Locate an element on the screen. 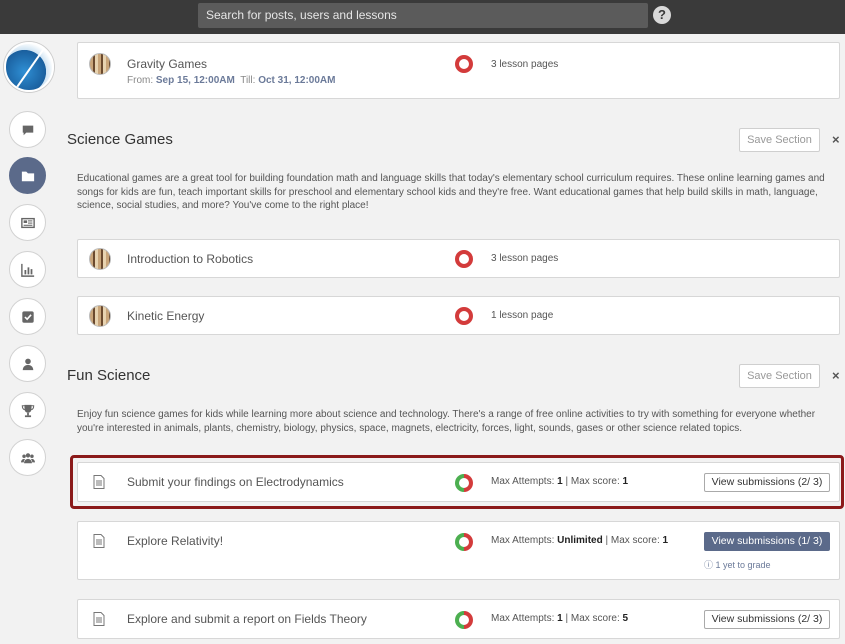 This screenshot has height=644, width=845. lesson-title: Introduction to Robotics is located at coordinates (190, 259).